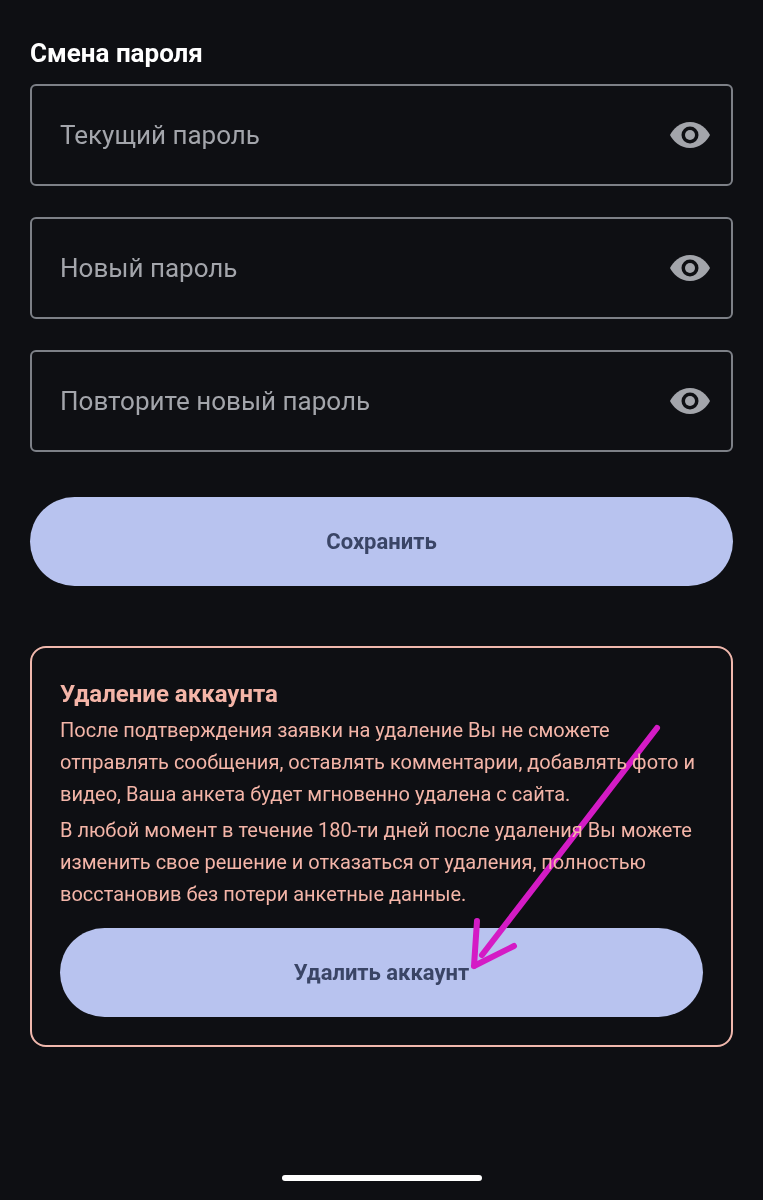  Describe the element at coordinates (381, 135) in the screenshot. I see `password-field: Текущий пароль` at that location.